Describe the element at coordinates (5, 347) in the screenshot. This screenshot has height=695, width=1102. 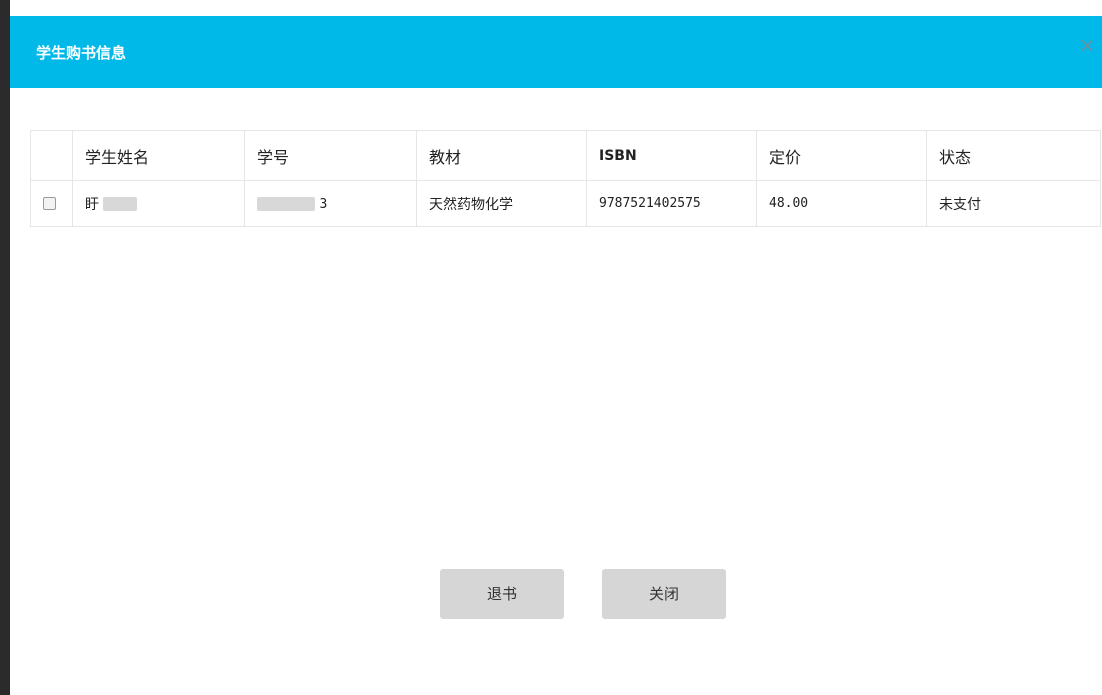
I see `left-edge` at that location.